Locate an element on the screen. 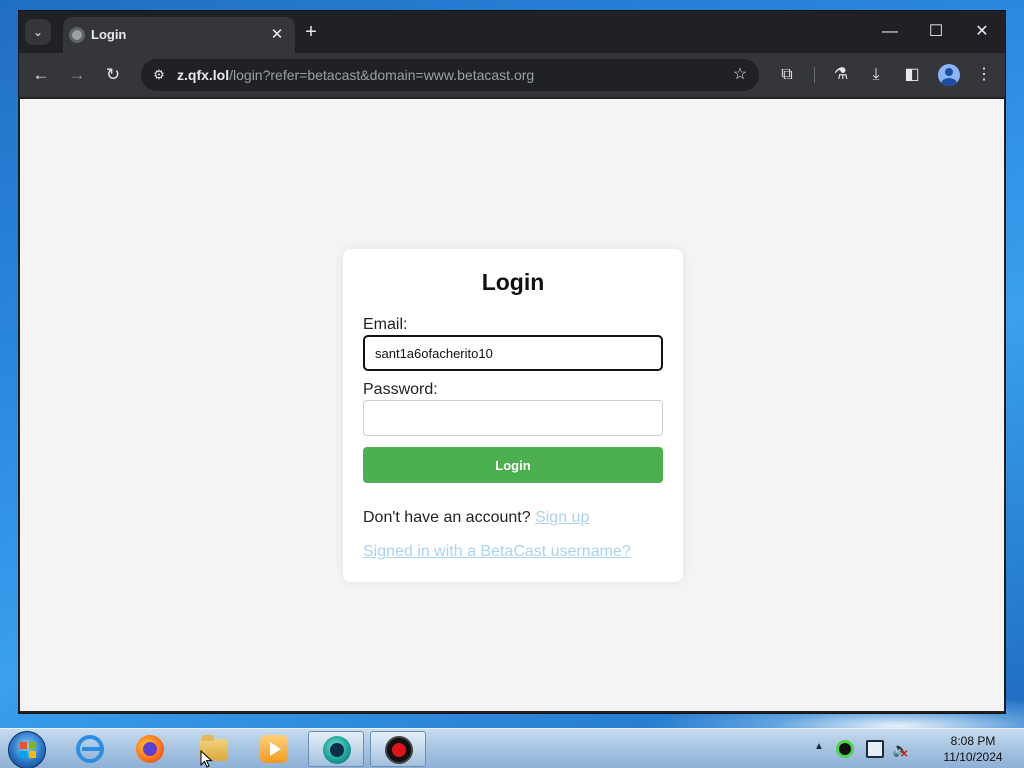 This screenshot has height=768, width=1024. mouse-cursor-icon is located at coordinates (206, 759).